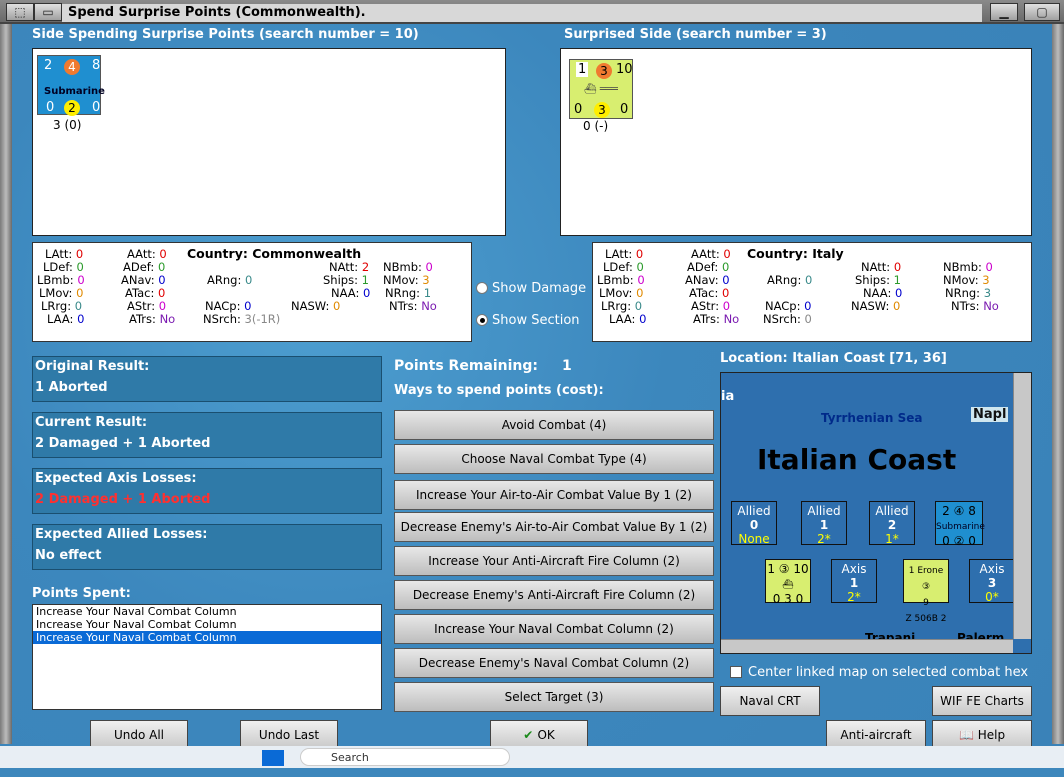  What do you see at coordinates (854, 581) in the screenshot?
I see `axis-box-0: Axis 1 2*` at bounding box center [854, 581].